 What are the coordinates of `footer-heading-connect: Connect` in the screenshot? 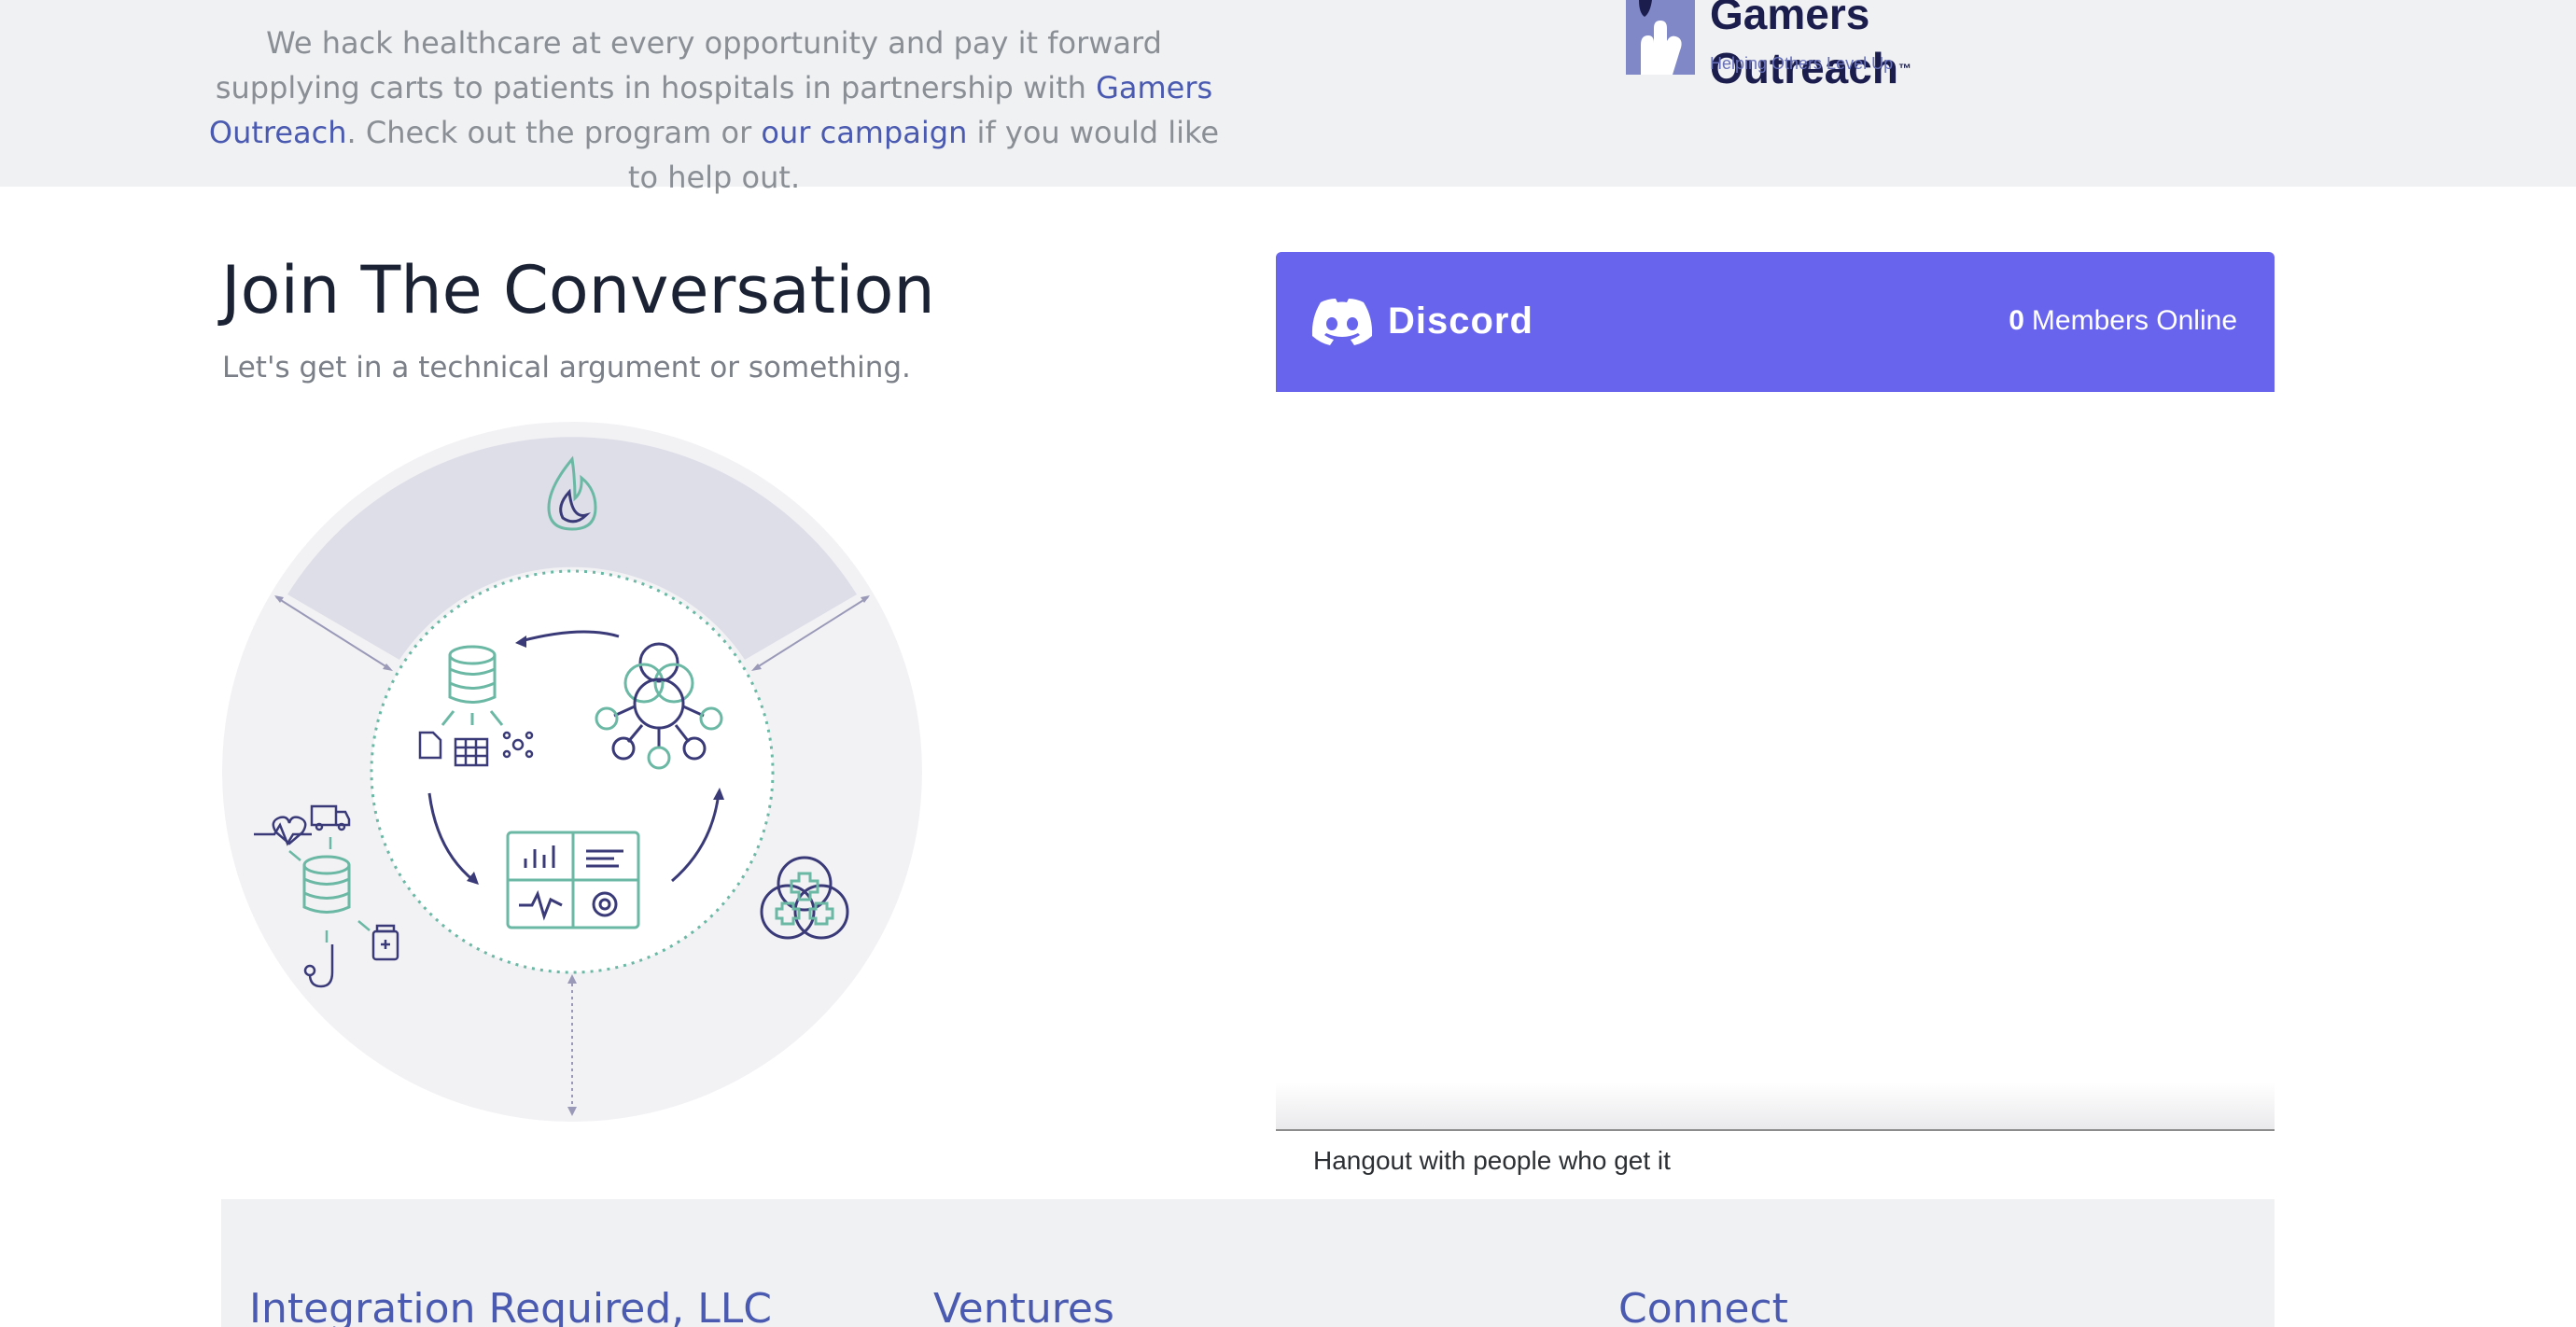 It's located at (1703, 1306).